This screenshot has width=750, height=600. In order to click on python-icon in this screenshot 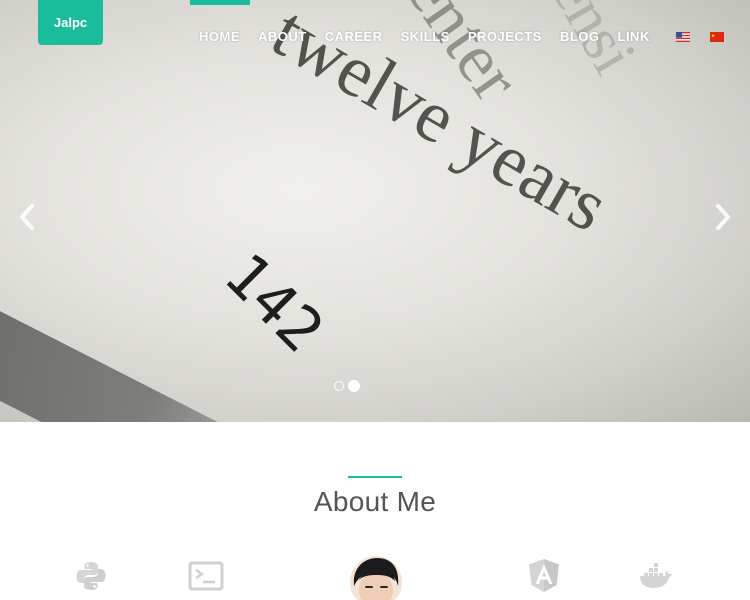, I will do `click(91, 576)`.